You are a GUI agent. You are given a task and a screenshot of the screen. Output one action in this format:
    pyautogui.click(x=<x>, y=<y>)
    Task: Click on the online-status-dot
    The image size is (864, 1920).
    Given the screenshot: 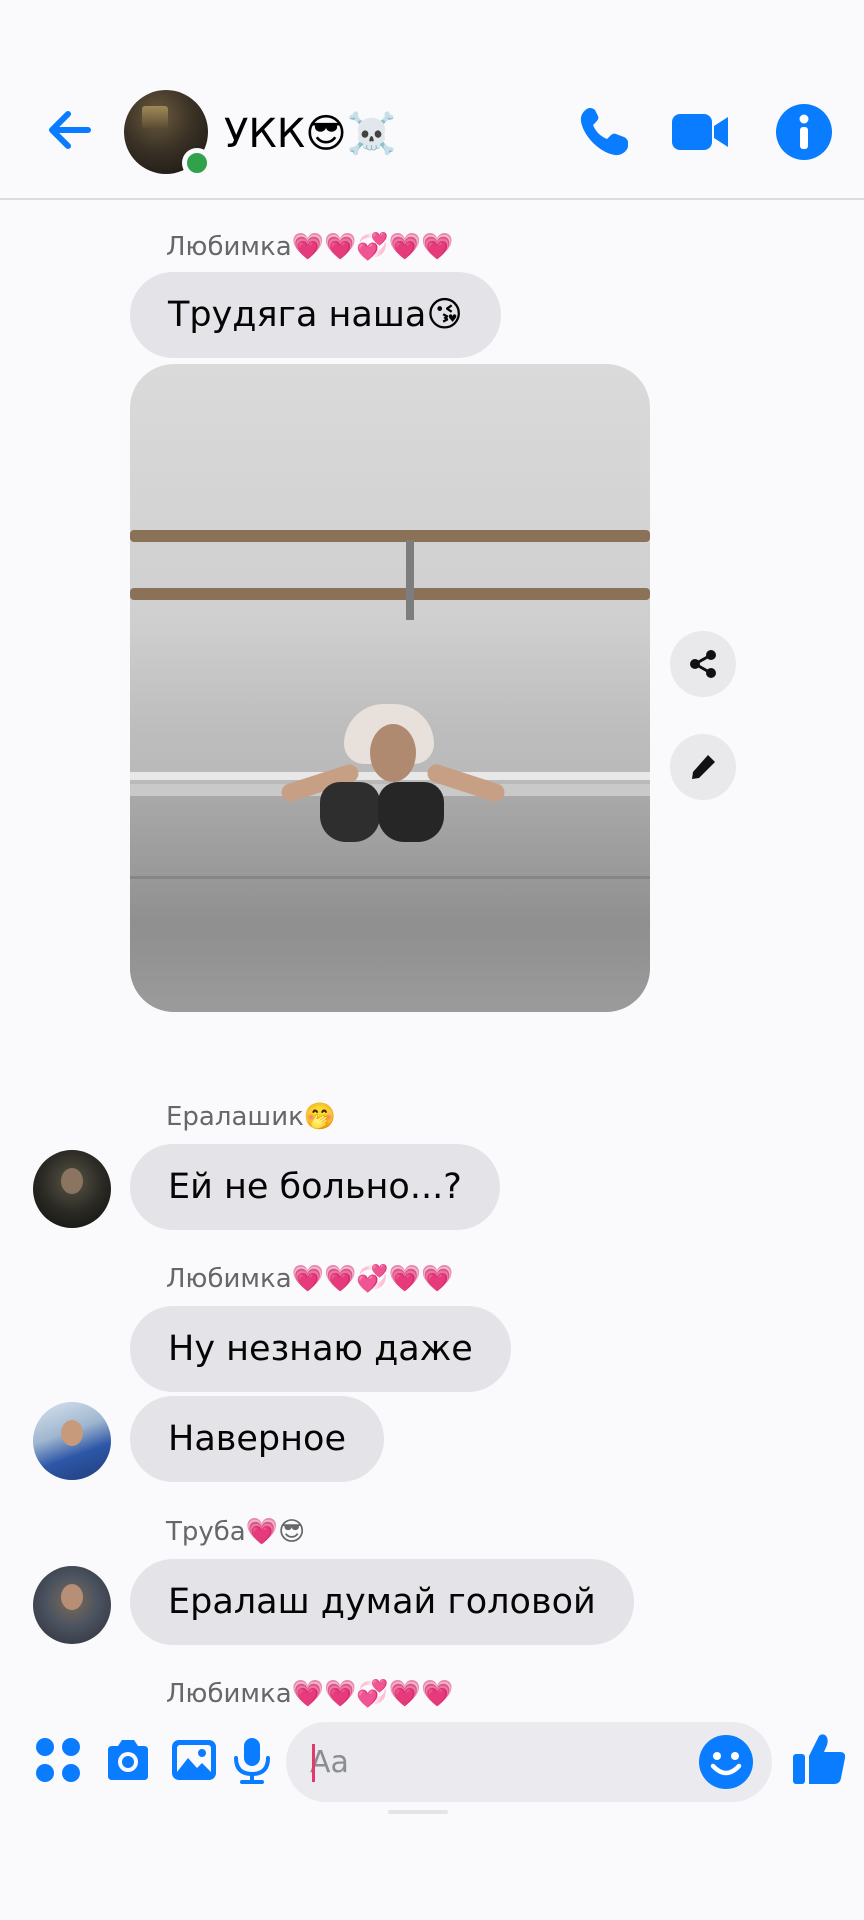 What is the action you would take?
    pyautogui.click(x=197, y=163)
    